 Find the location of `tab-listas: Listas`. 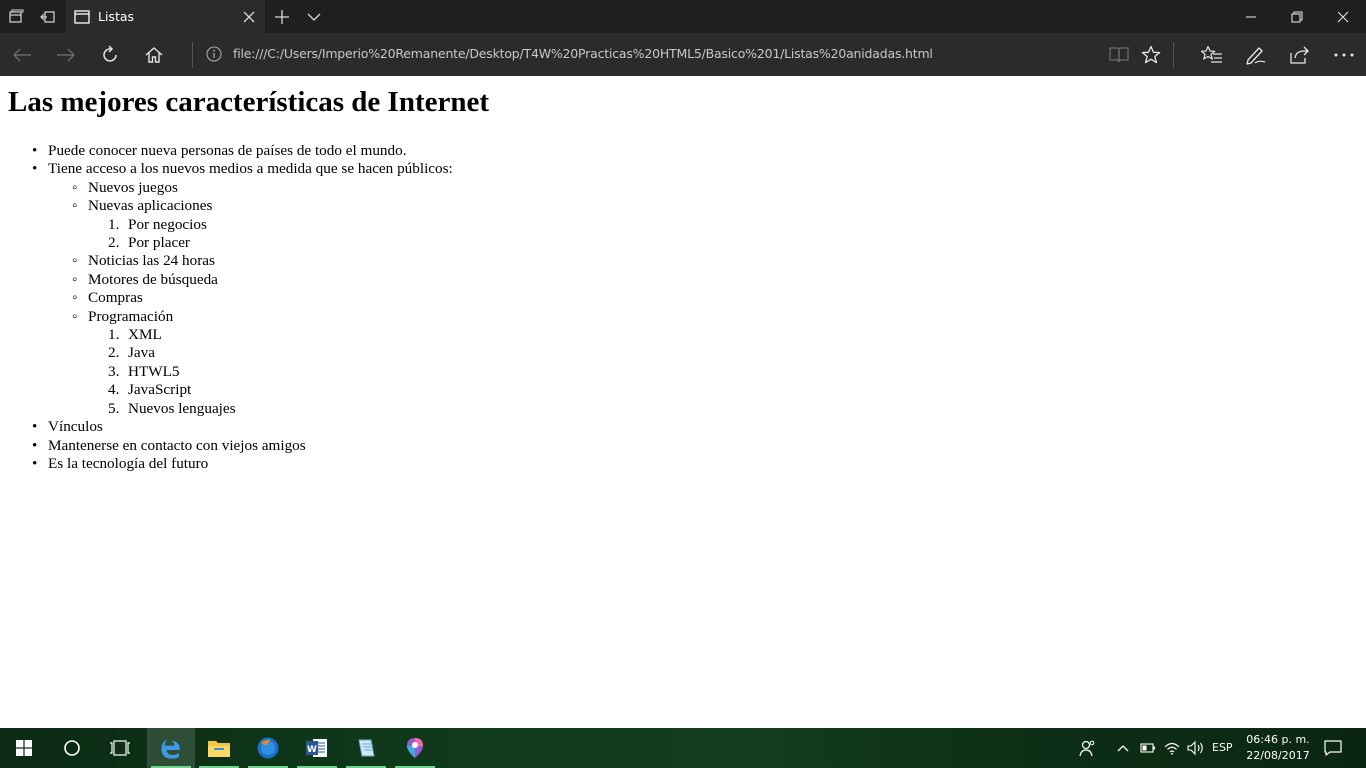

tab-listas: Listas is located at coordinates (165, 16).